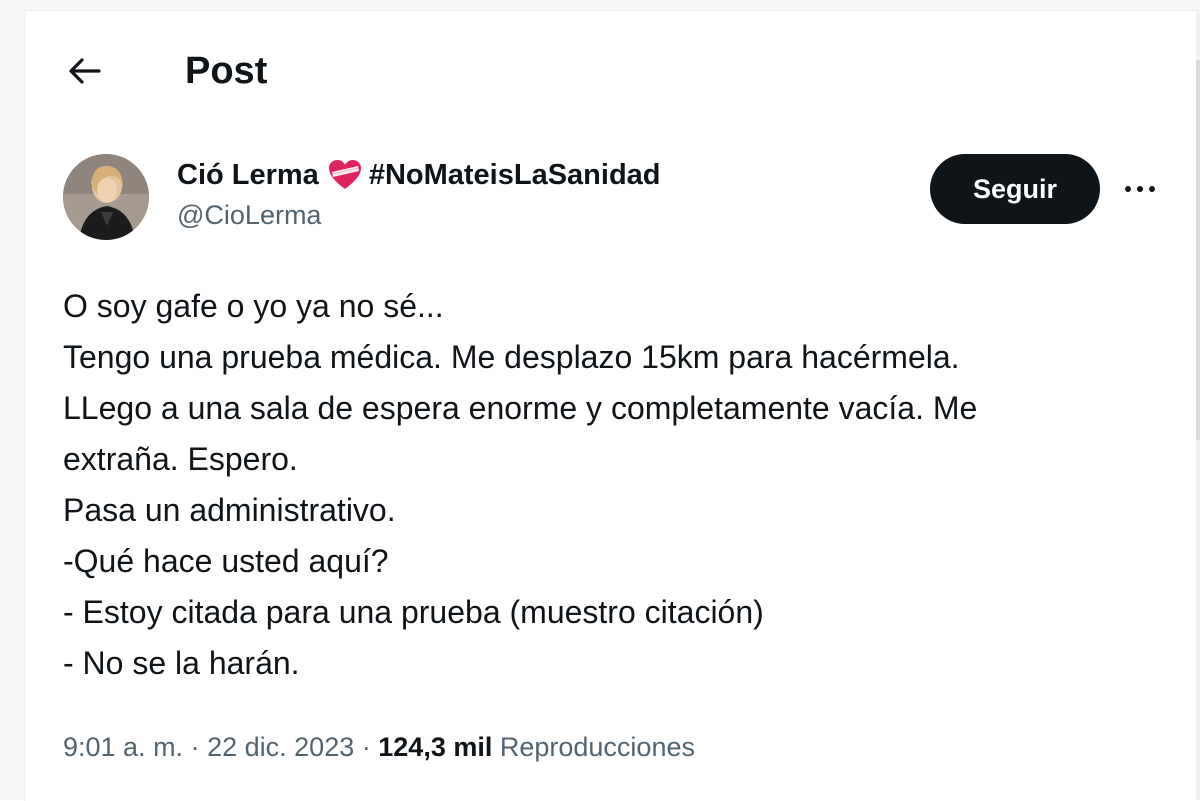 This screenshot has width=1200, height=801. Describe the element at coordinates (515, 175) in the screenshot. I see `author-hashtag: #NoMateisLaSanidad` at that location.